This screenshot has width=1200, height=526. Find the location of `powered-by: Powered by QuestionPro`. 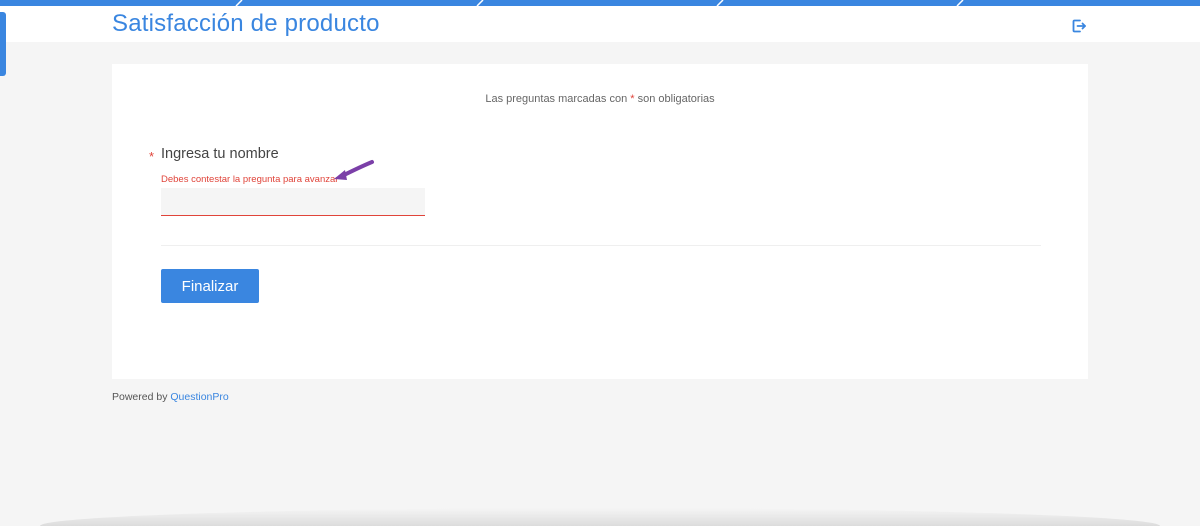

powered-by: Powered by QuestionPro is located at coordinates (170, 397).